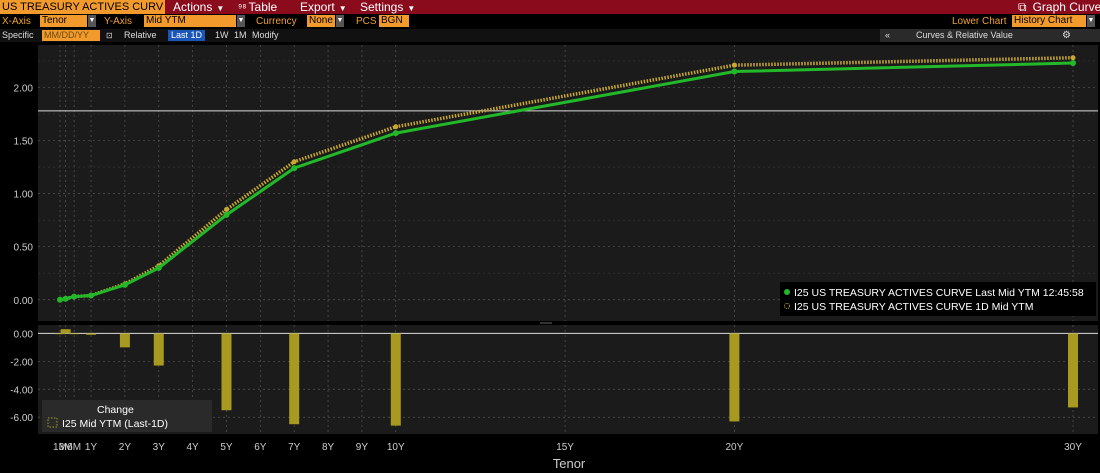 The height and width of the screenshot is (473, 1100). Describe the element at coordinates (1066, 7) in the screenshot. I see `graph-curves-label: Graph Curves` at that location.